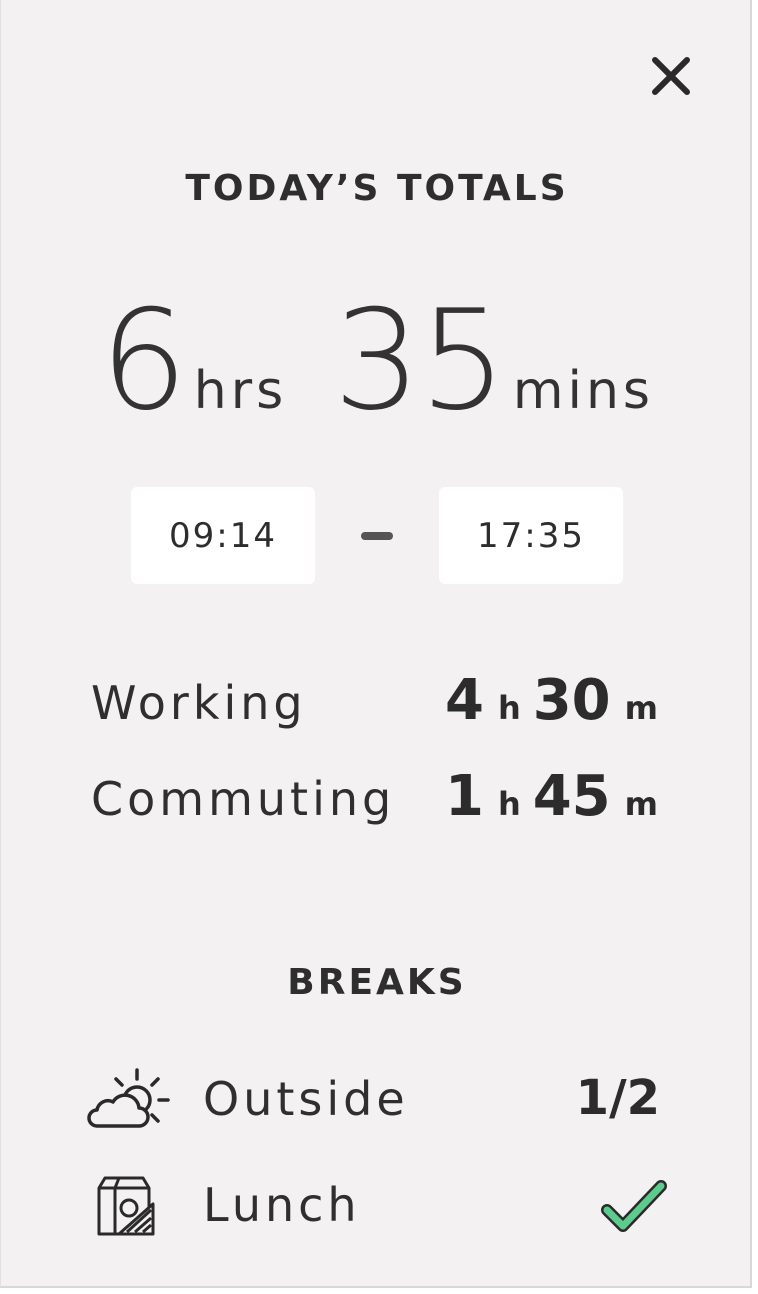 This screenshot has height=1294, width=758. What do you see at coordinates (641, 708) in the screenshot?
I see `working-minutes-unit: m` at bounding box center [641, 708].